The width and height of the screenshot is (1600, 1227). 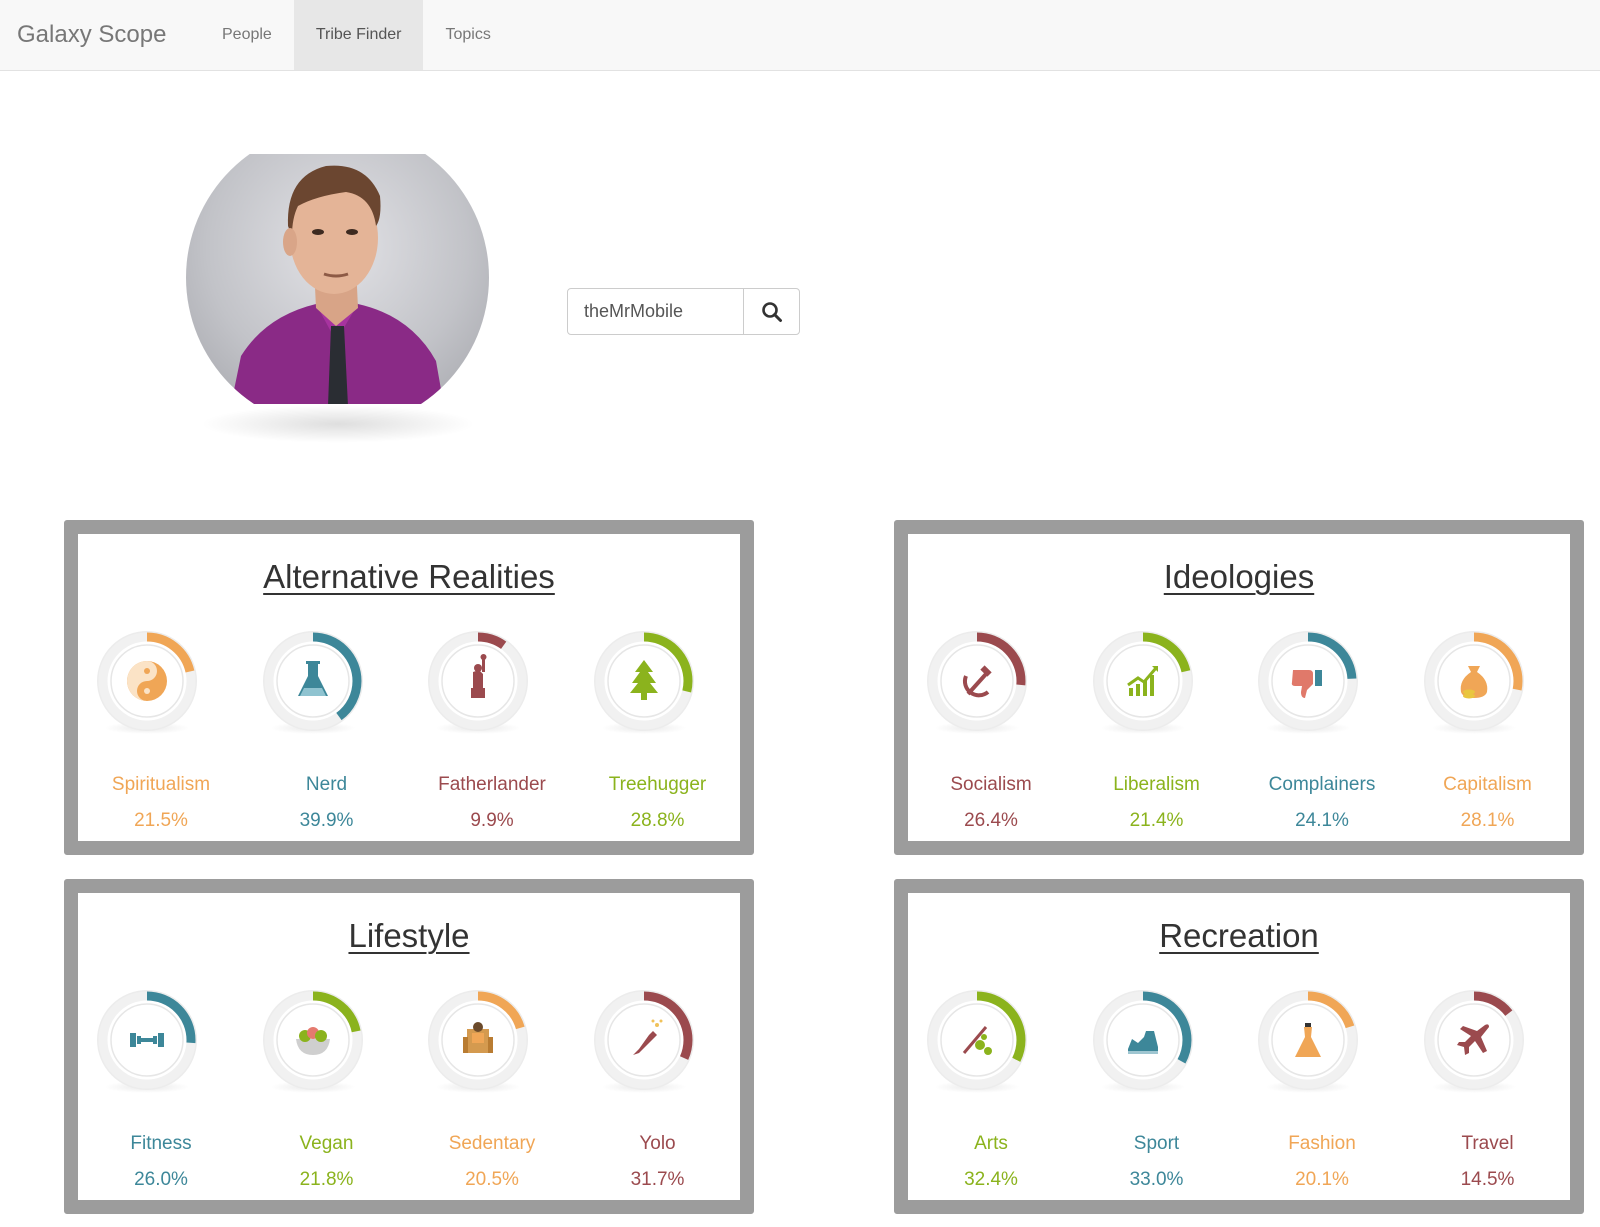 I want to click on tribe-name: Travel, so click(x=1487, y=1143).